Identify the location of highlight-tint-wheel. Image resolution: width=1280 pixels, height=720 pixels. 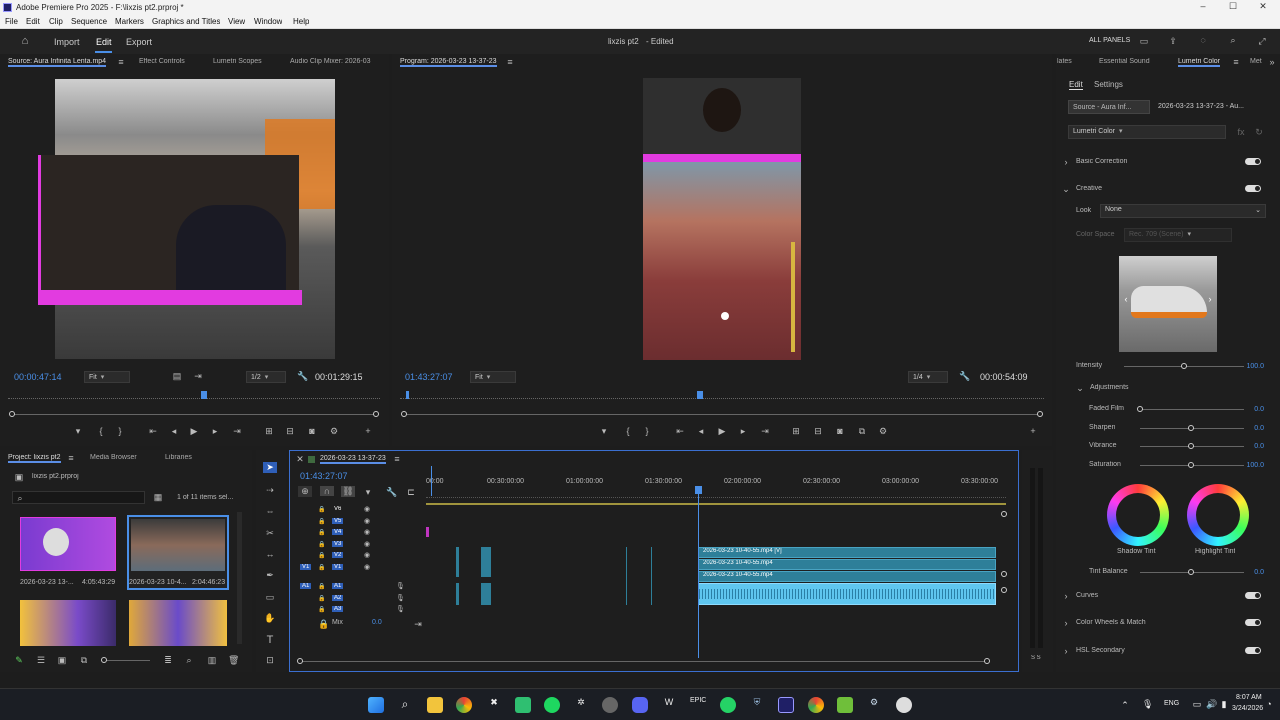
(1218, 515).